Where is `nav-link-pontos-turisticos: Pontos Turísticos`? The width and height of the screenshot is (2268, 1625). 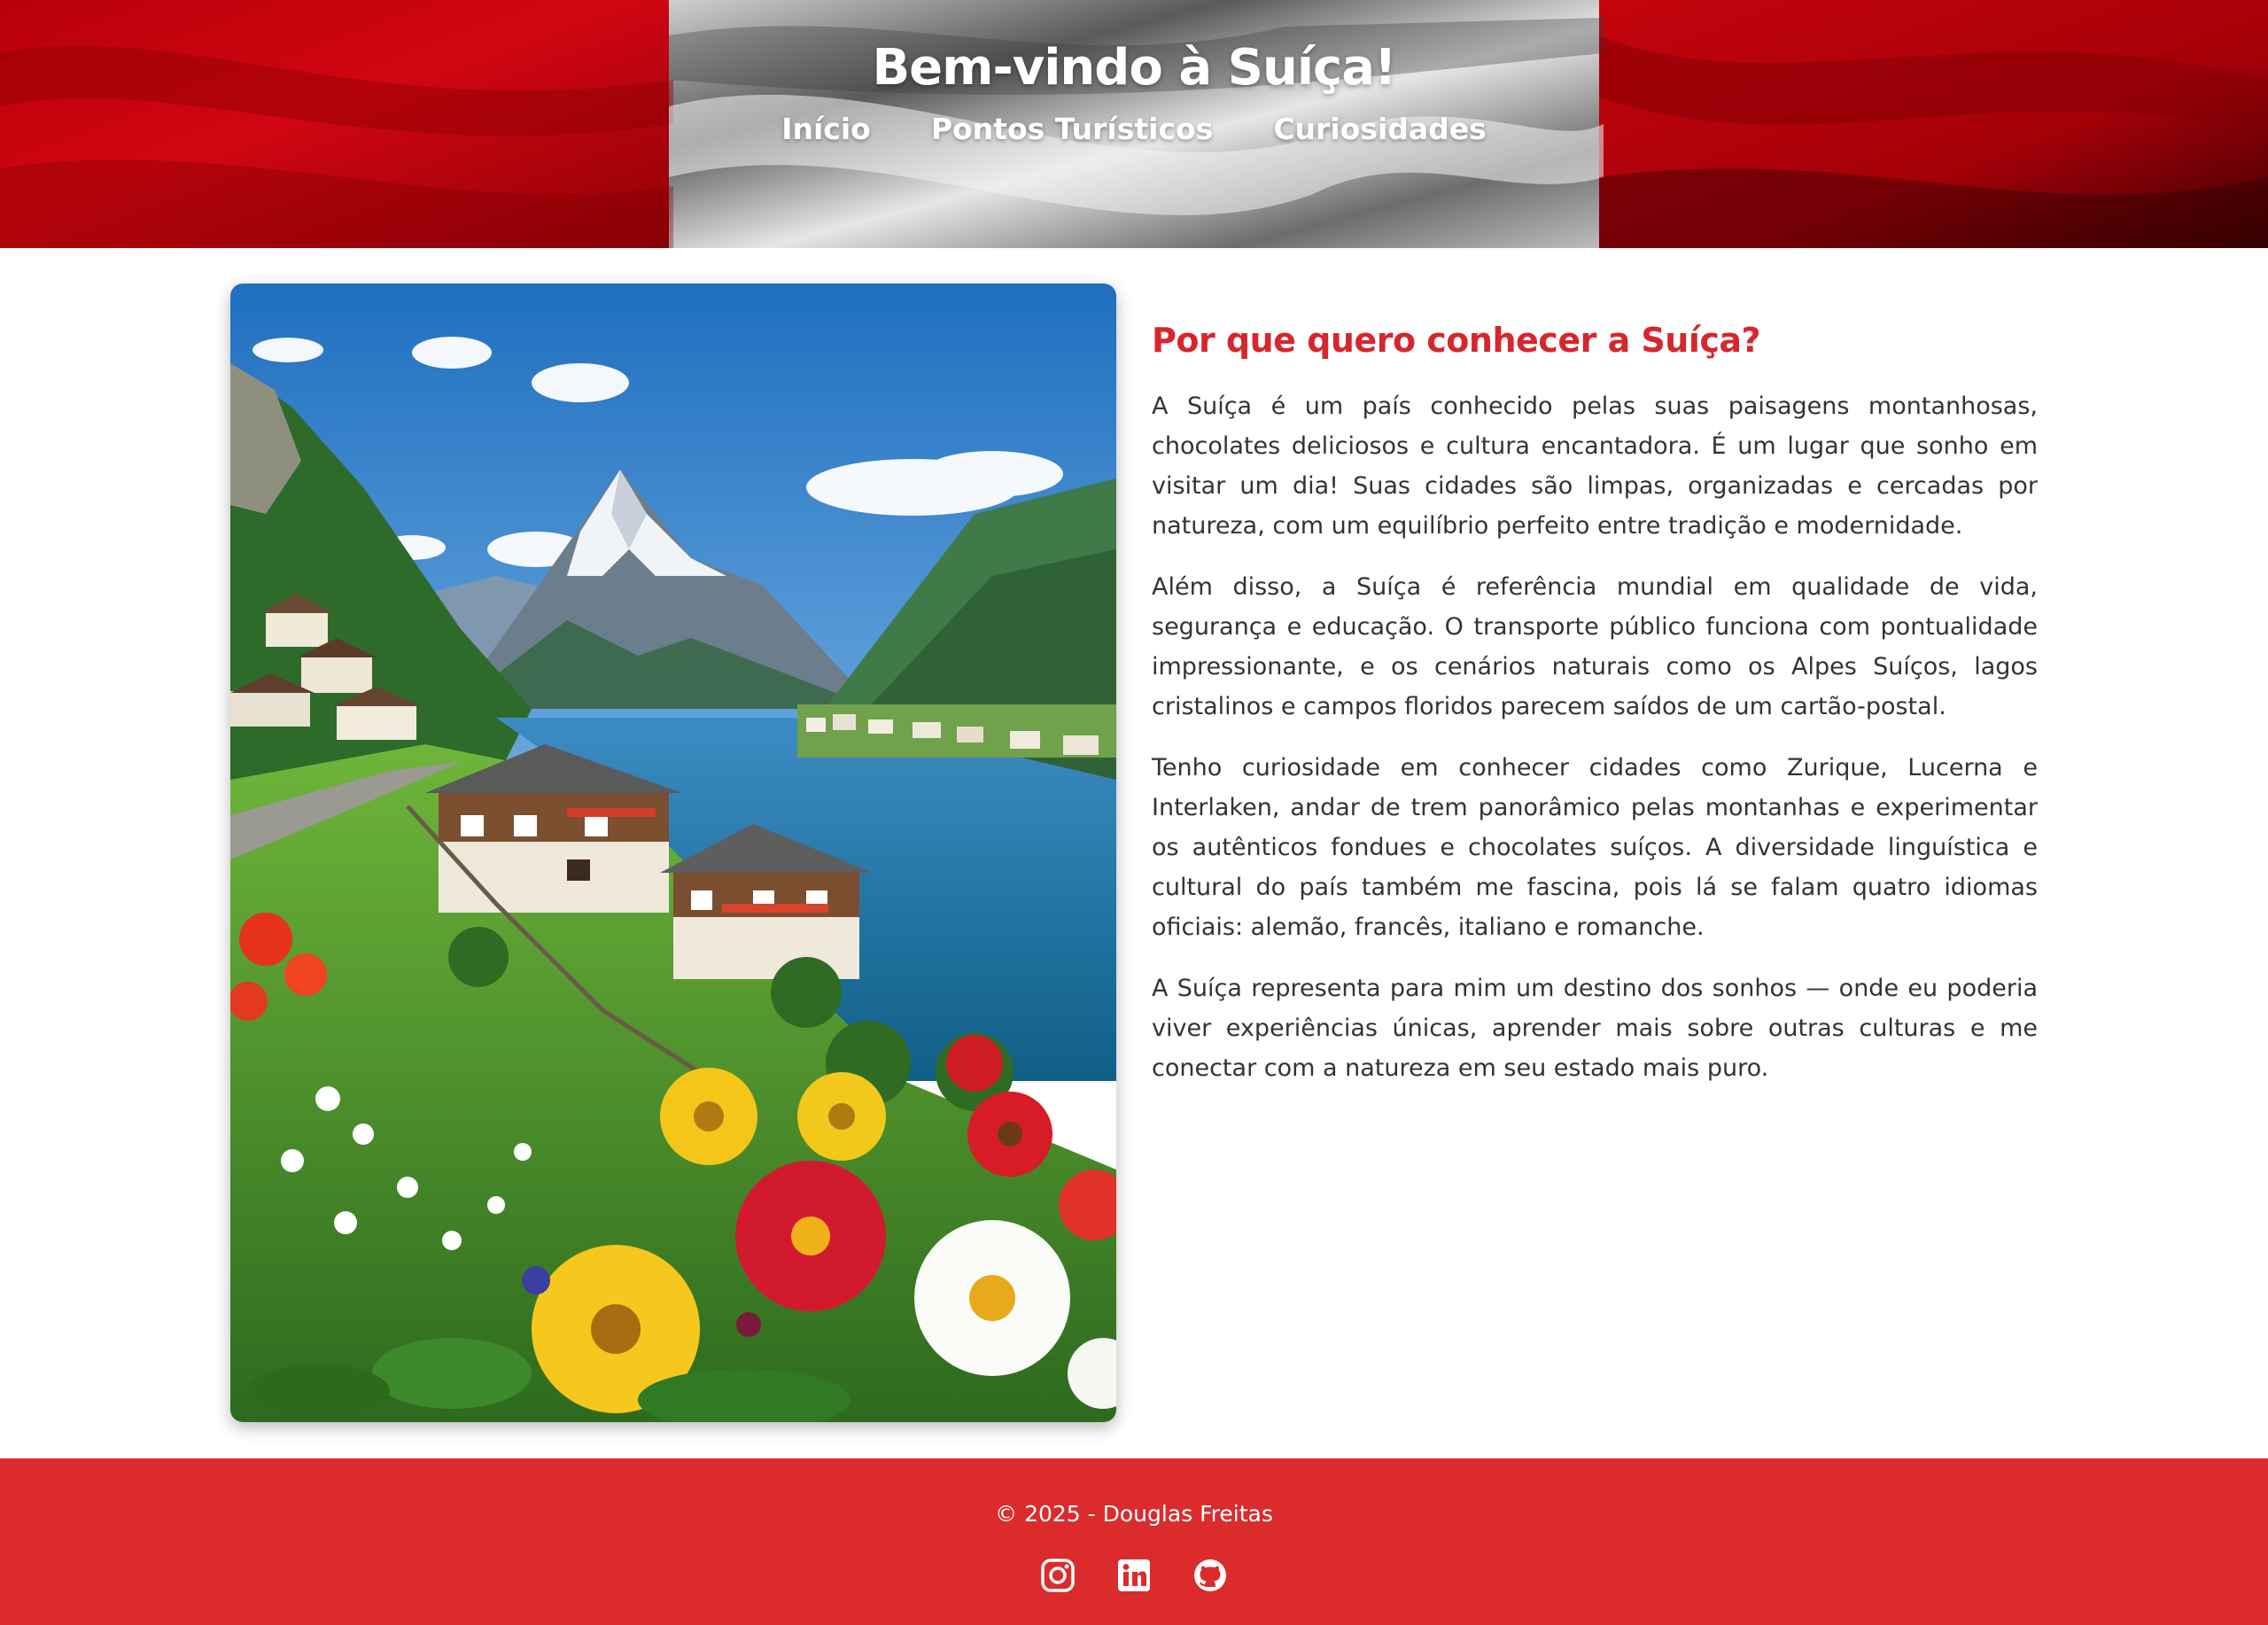
nav-link-pontos-turisticos: Pontos Turísticos is located at coordinates (1072, 129).